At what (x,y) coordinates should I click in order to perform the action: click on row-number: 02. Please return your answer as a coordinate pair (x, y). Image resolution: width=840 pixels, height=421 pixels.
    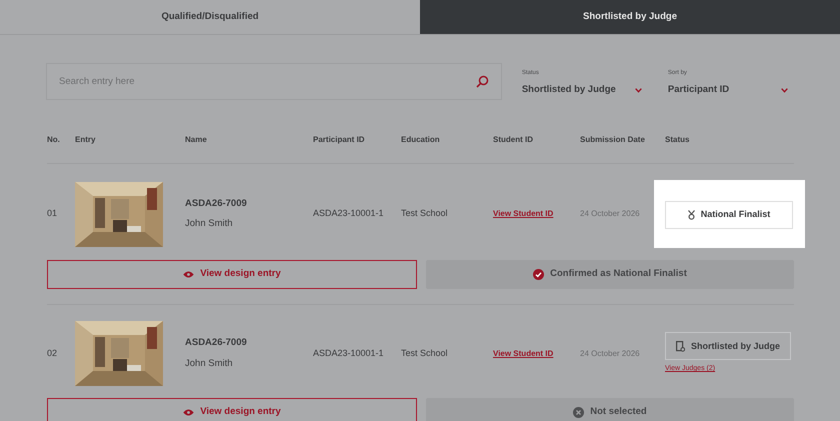
    Looking at the image, I should click on (52, 353).